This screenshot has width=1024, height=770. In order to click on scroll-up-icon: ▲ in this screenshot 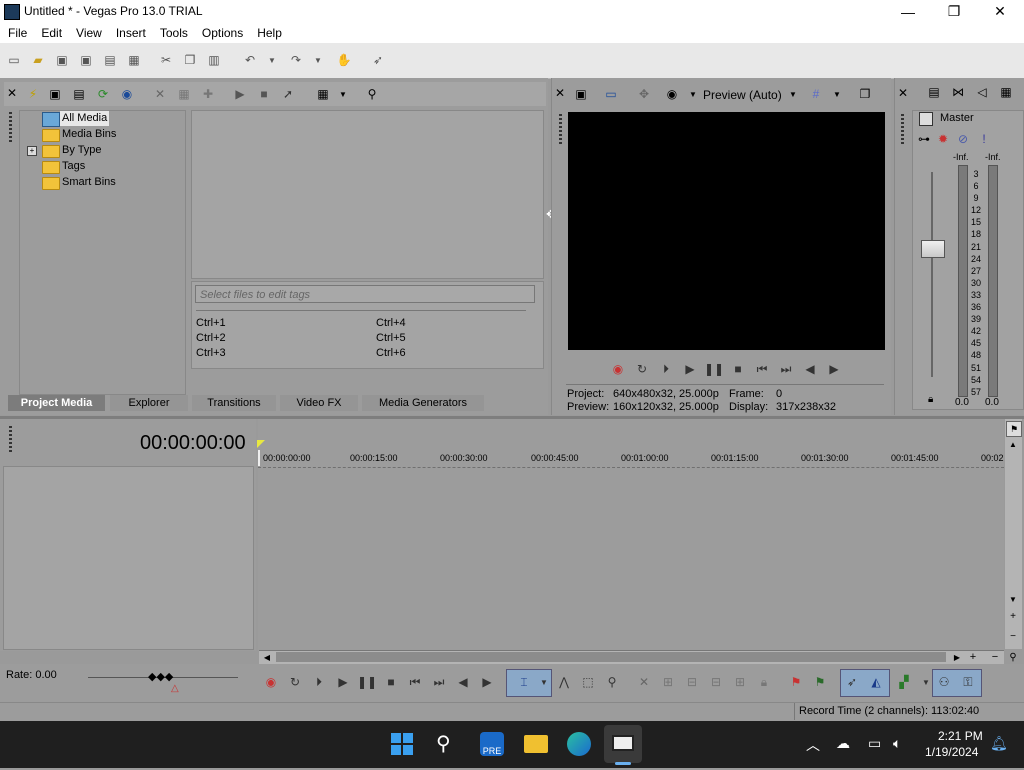, I will do `click(1013, 444)`.